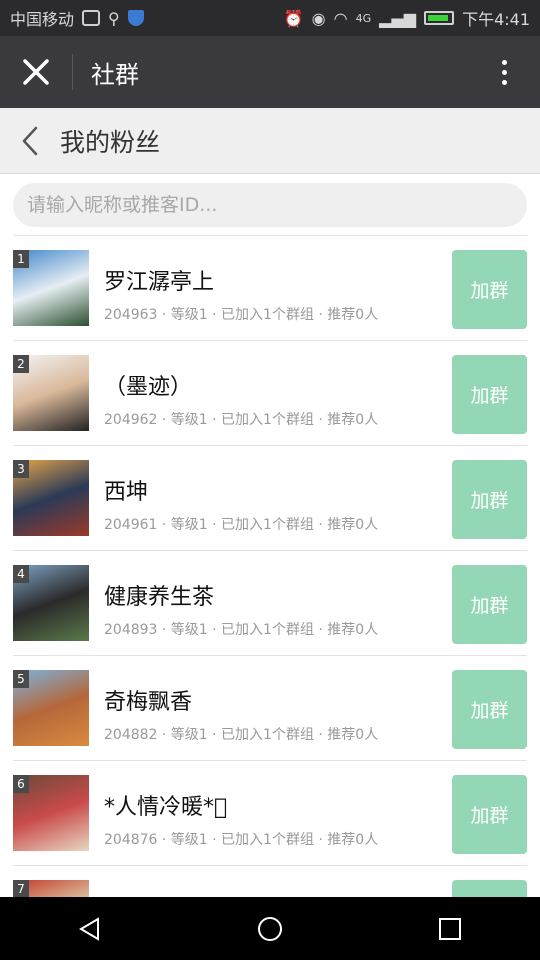 This screenshot has height=960, width=540. Describe the element at coordinates (72, 72) in the screenshot. I see `title-divider` at that location.